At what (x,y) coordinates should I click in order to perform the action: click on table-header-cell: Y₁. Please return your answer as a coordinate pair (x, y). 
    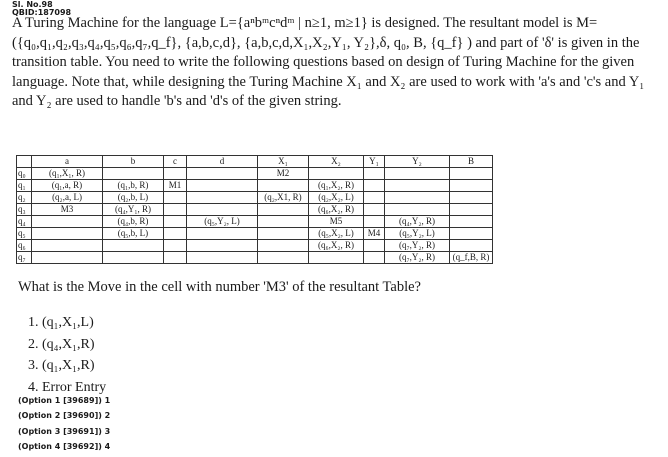
    Looking at the image, I should click on (374, 161).